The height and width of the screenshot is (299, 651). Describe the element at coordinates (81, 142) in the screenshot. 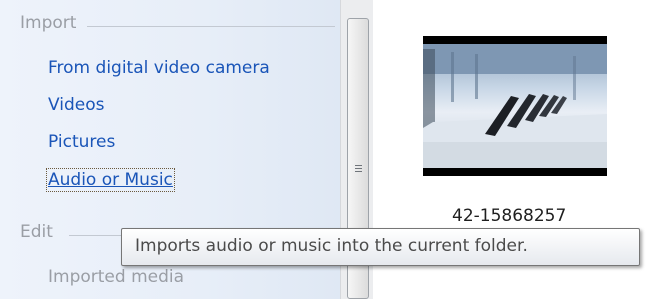

I see `task-pictures: Pictures` at that location.